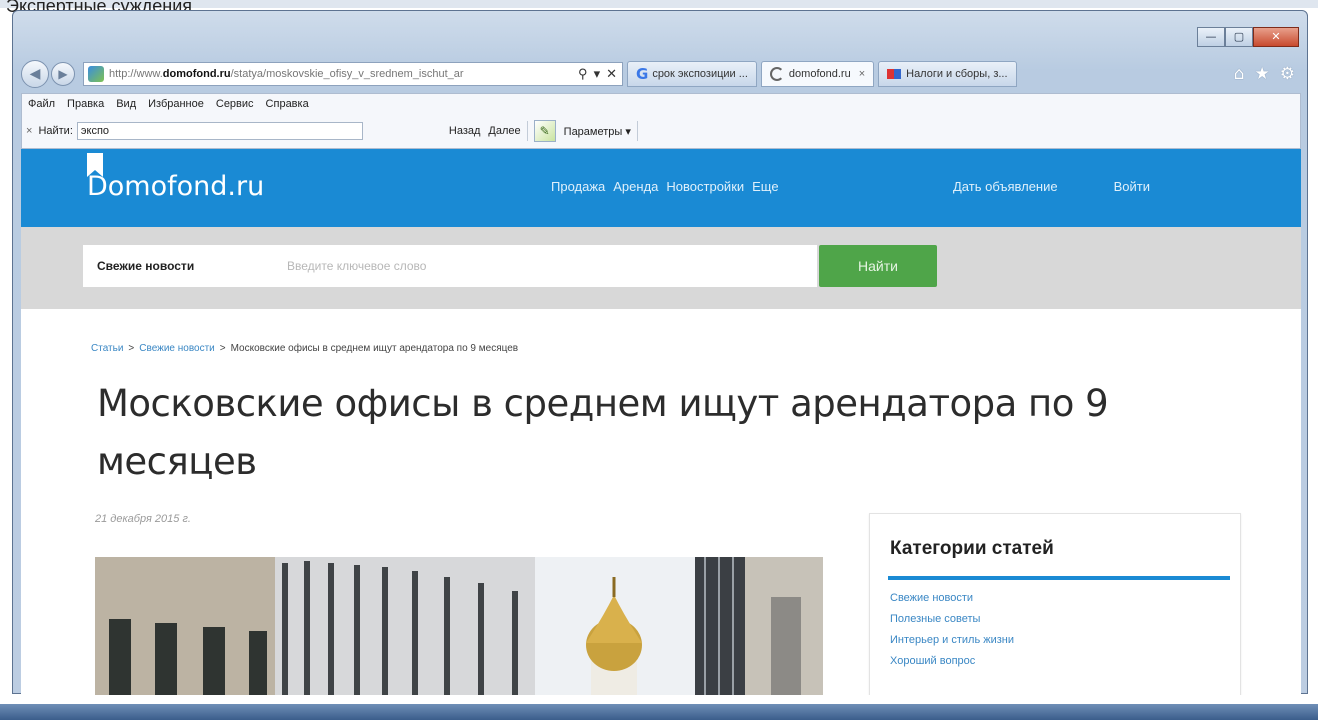  I want to click on back-button: ◀, so click(35, 74).